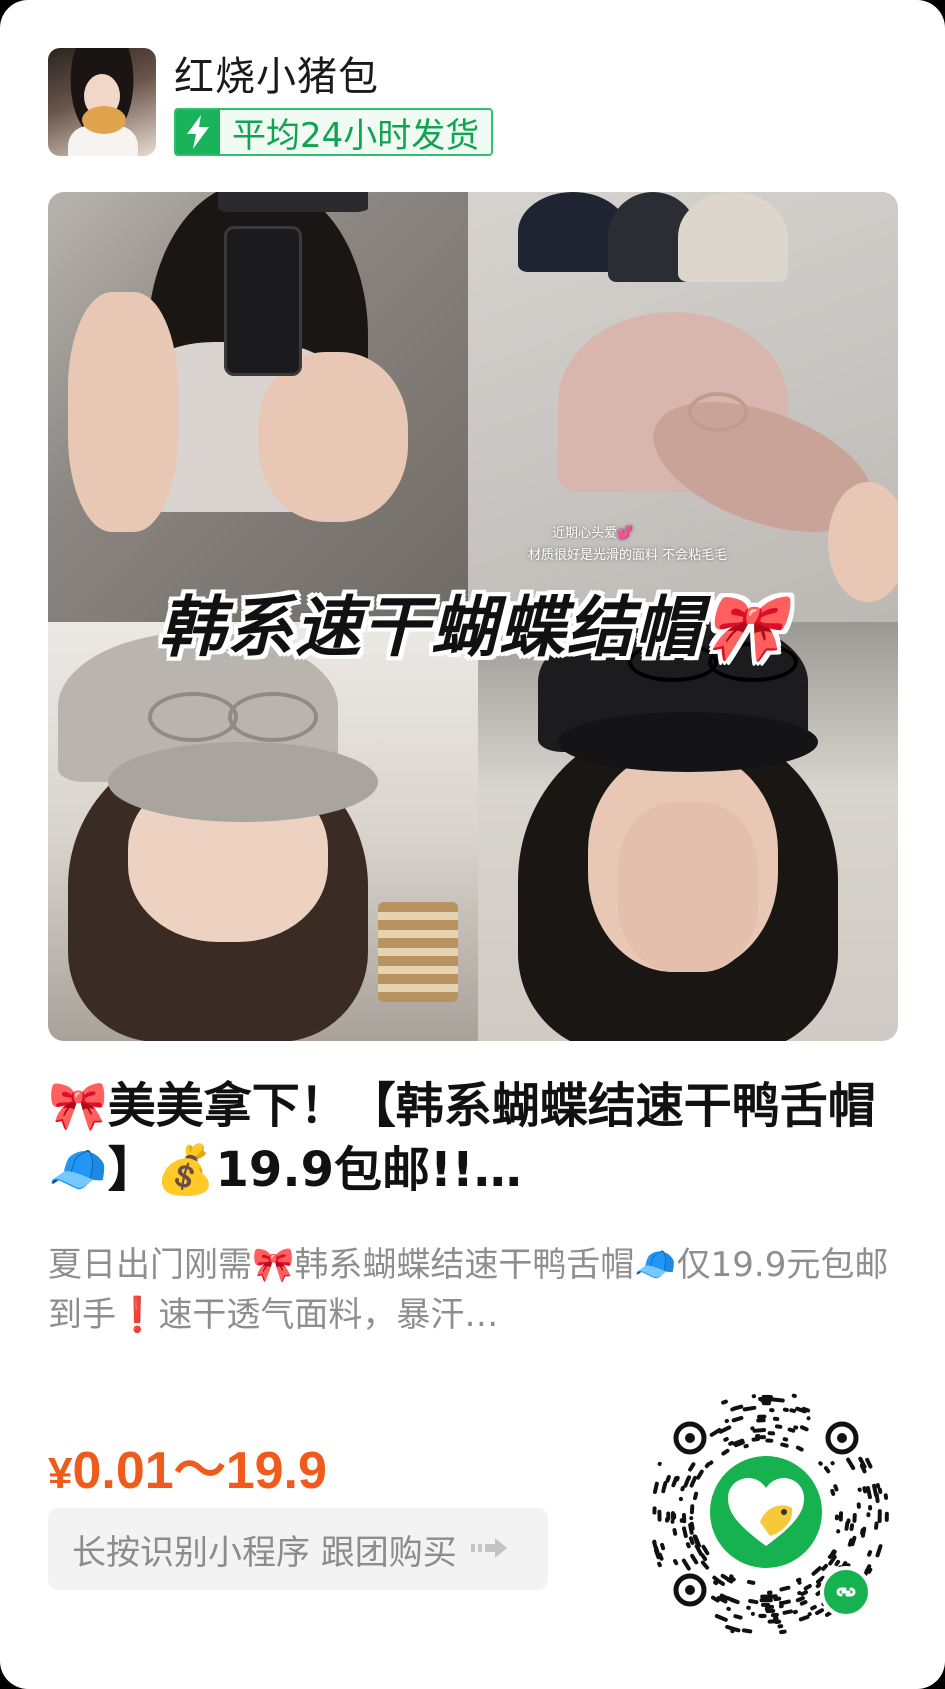 Image resolution: width=945 pixels, height=1689 pixels. What do you see at coordinates (276, 73) in the screenshot?
I see `shop-name: 红烧小猪包` at bounding box center [276, 73].